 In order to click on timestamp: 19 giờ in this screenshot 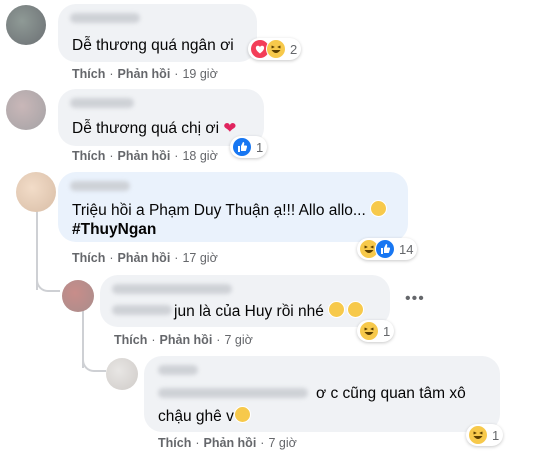, I will do `click(199, 74)`.